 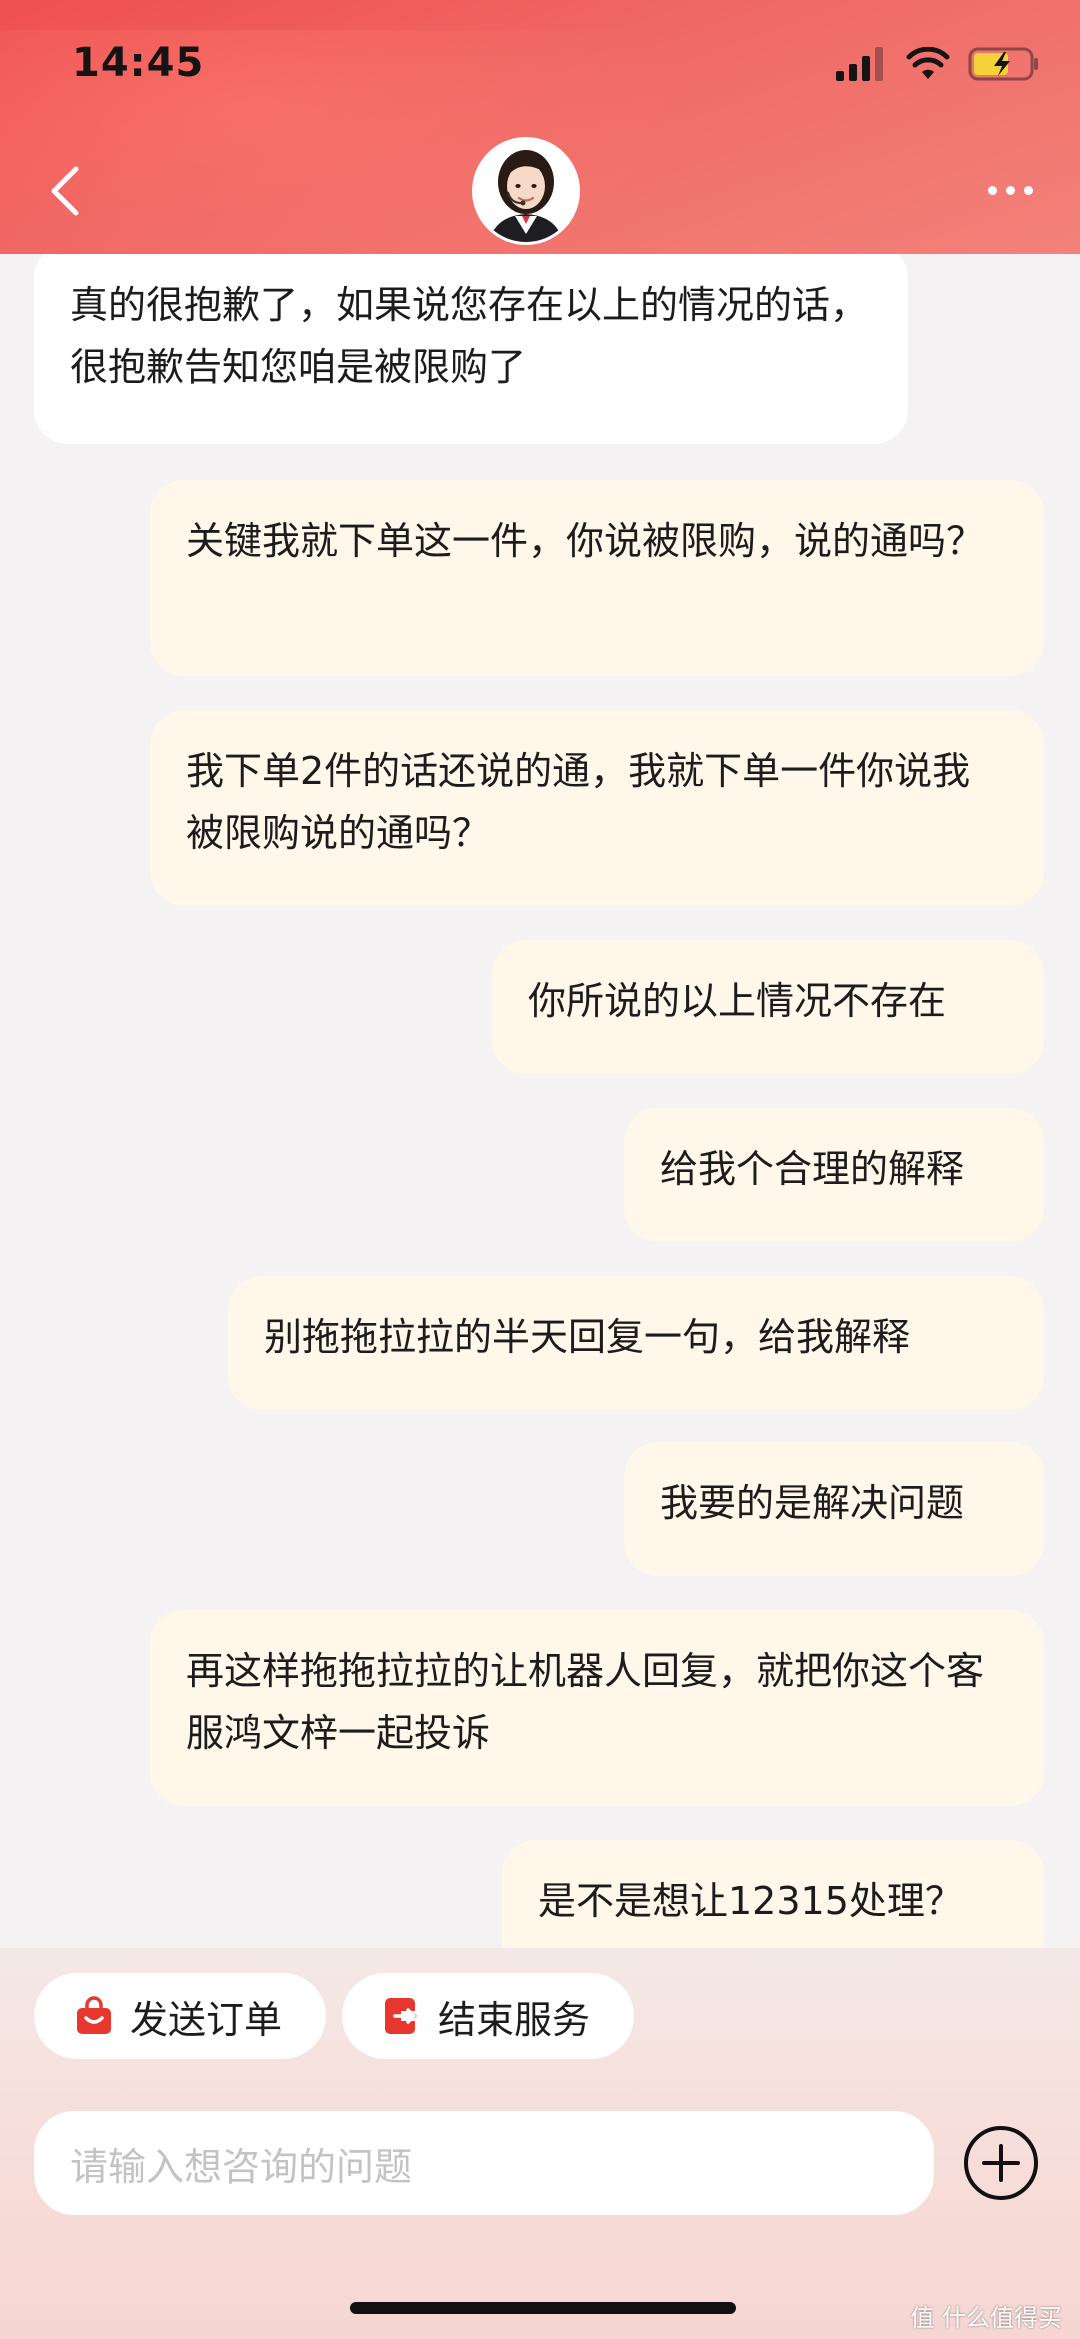 I want to click on more-button, so click(x=1010, y=190).